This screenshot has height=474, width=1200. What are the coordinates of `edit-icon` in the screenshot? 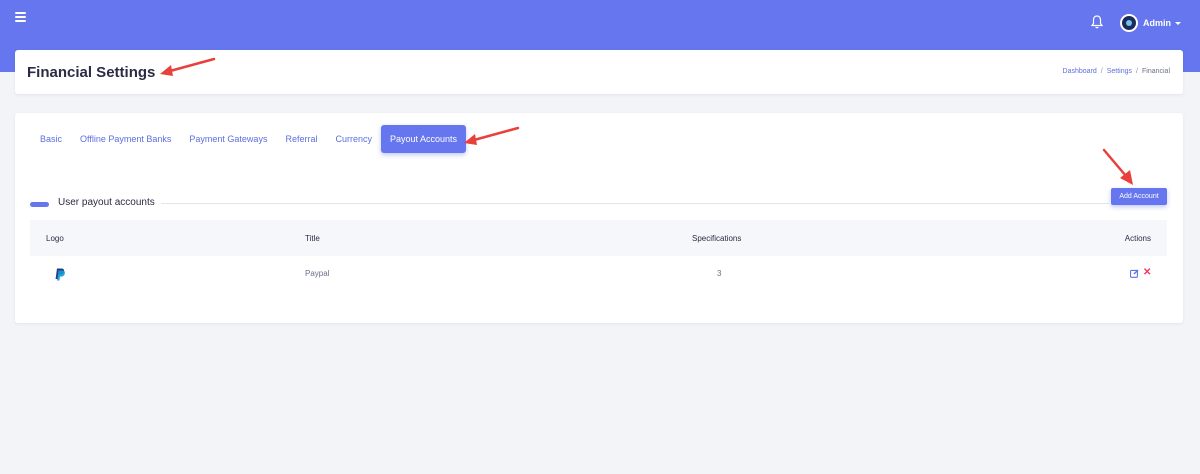 It's located at (1134, 273).